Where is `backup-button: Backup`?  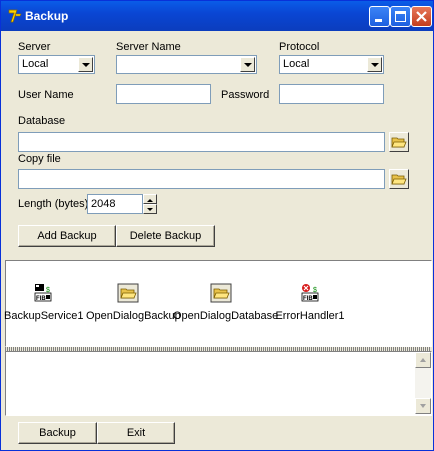
backup-button: Backup is located at coordinates (57, 433).